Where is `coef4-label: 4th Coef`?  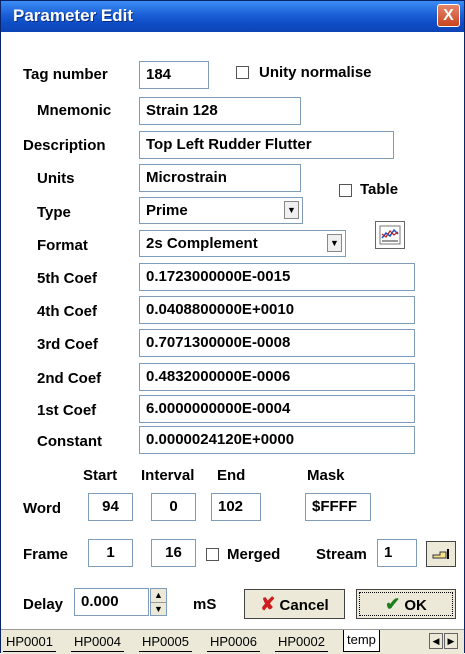 coef4-label: 4th Coef is located at coordinates (67, 311).